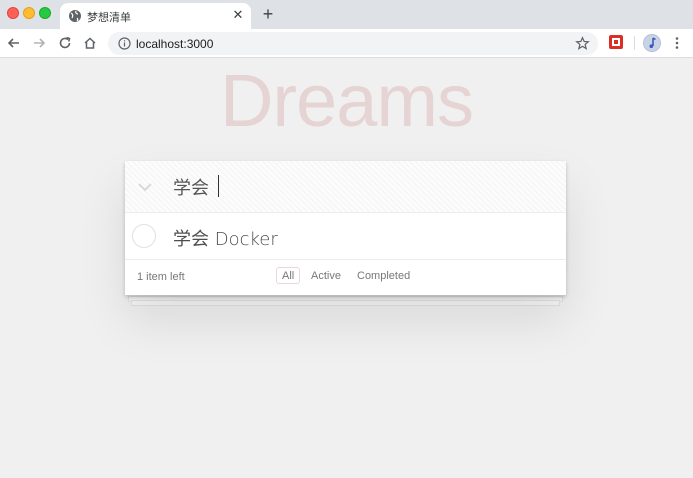 The image size is (693, 478). Describe the element at coordinates (353, 43) in the screenshot. I see `address-bar: localhost:3000` at that location.